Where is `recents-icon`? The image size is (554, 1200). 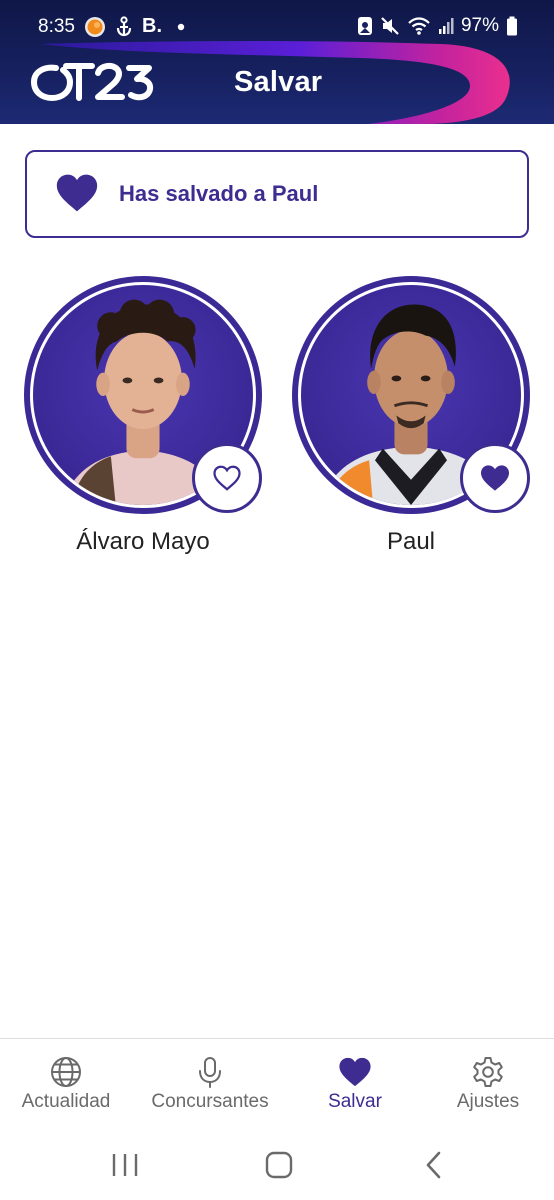
recents-icon is located at coordinates (125, 1165).